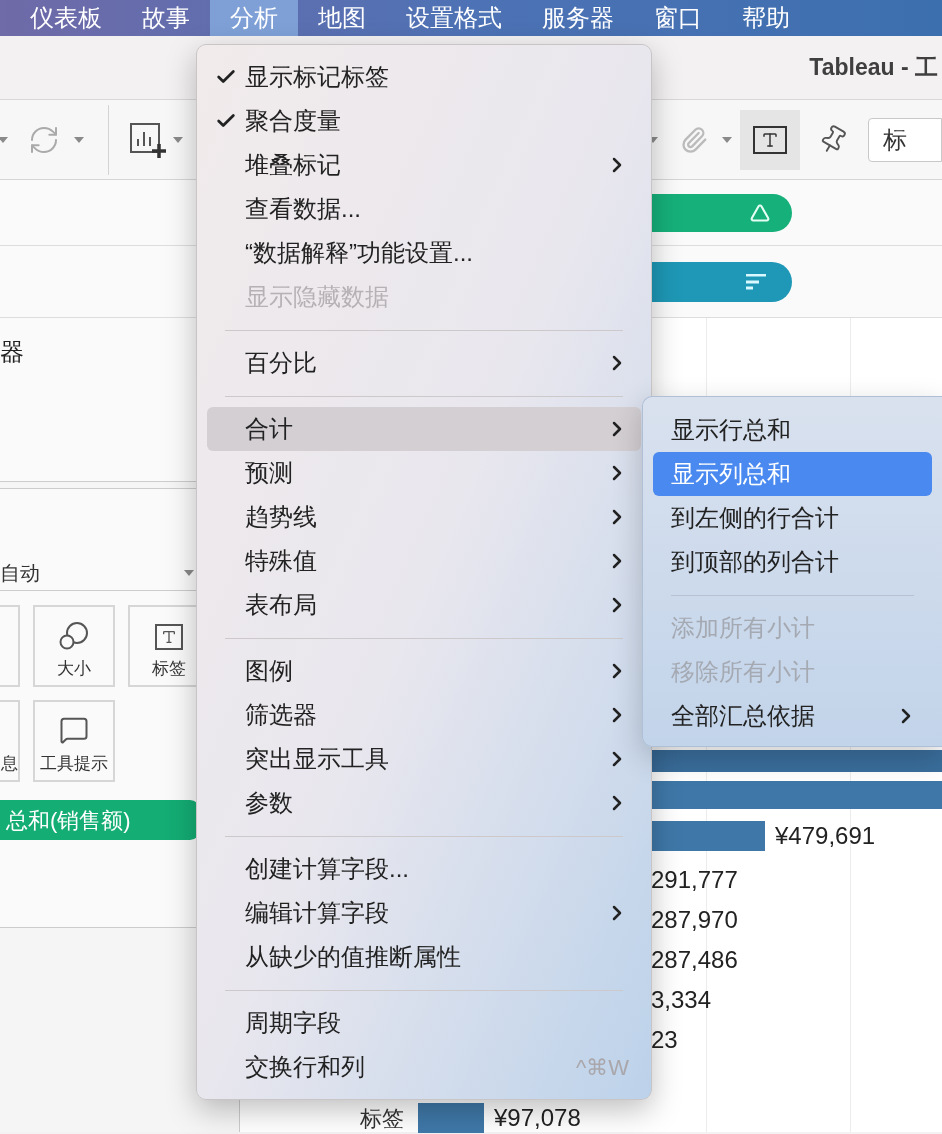 The height and width of the screenshot is (1134, 942). I want to click on menu-item: 聚合度量, so click(424, 121).